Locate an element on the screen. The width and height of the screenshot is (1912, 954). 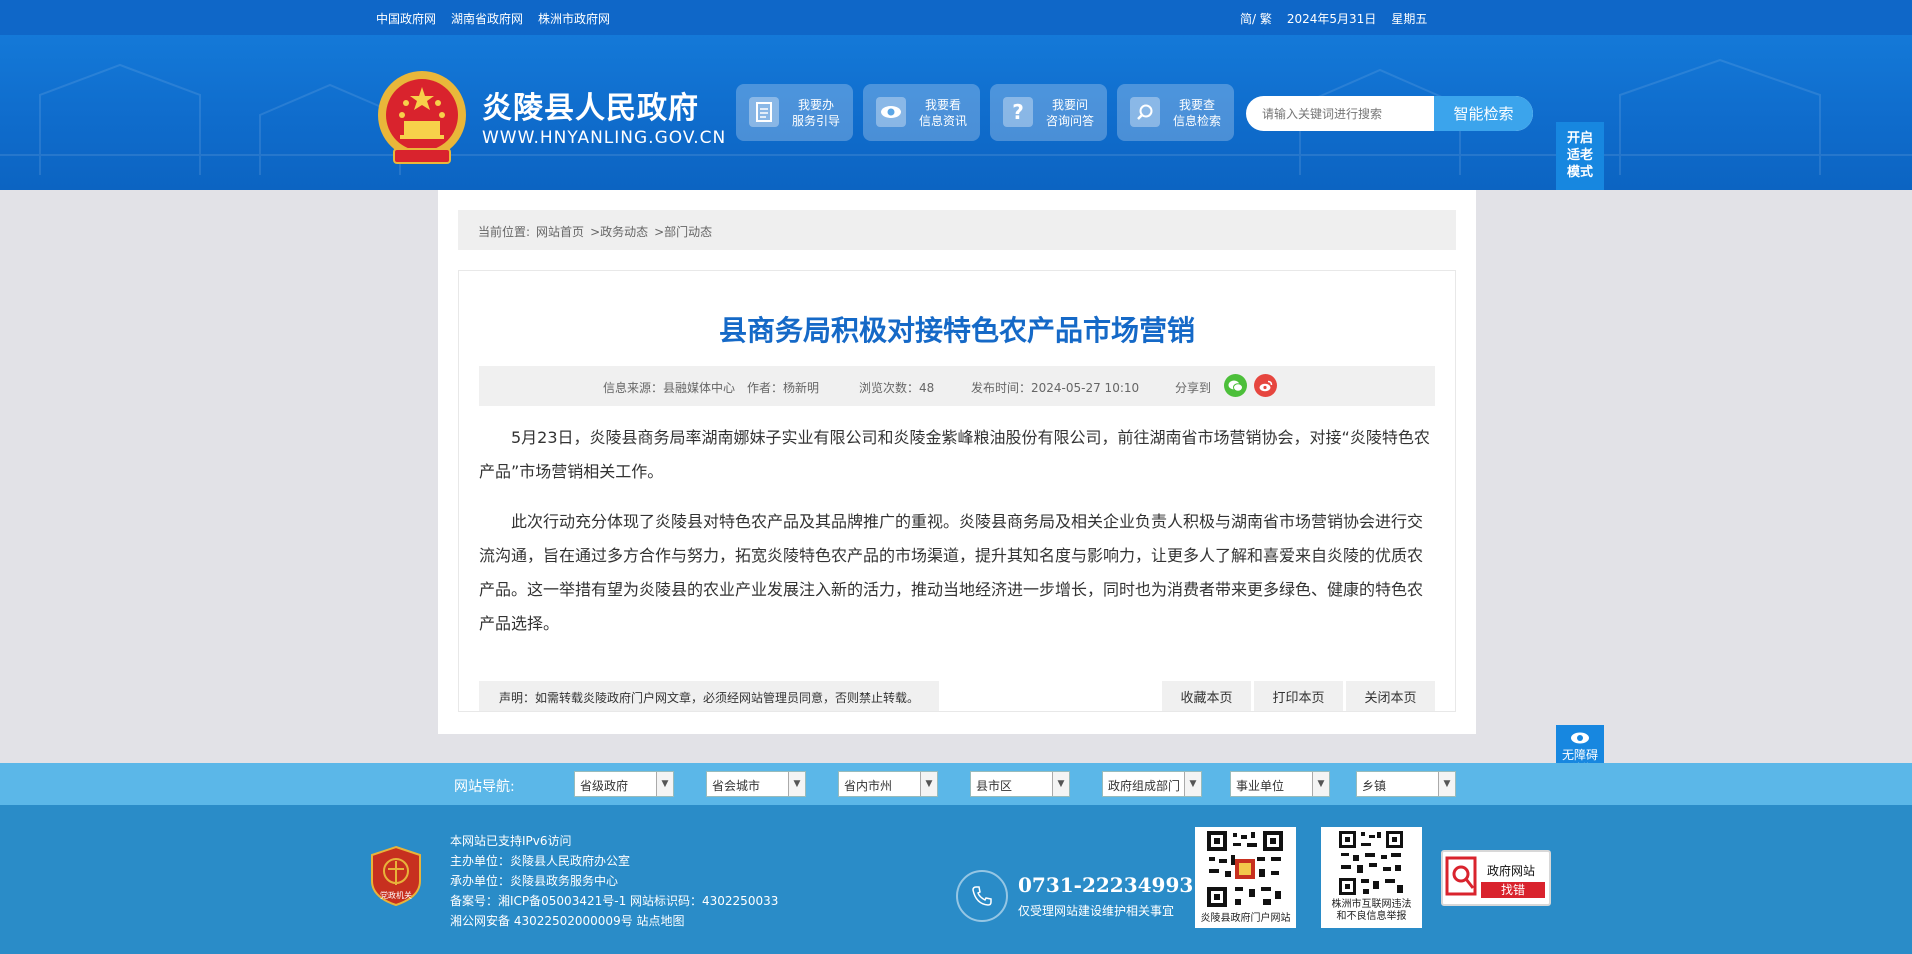
breadcrumb: 当前位置: 网站首页 >政务动态 >部门动态 is located at coordinates (957, 230).